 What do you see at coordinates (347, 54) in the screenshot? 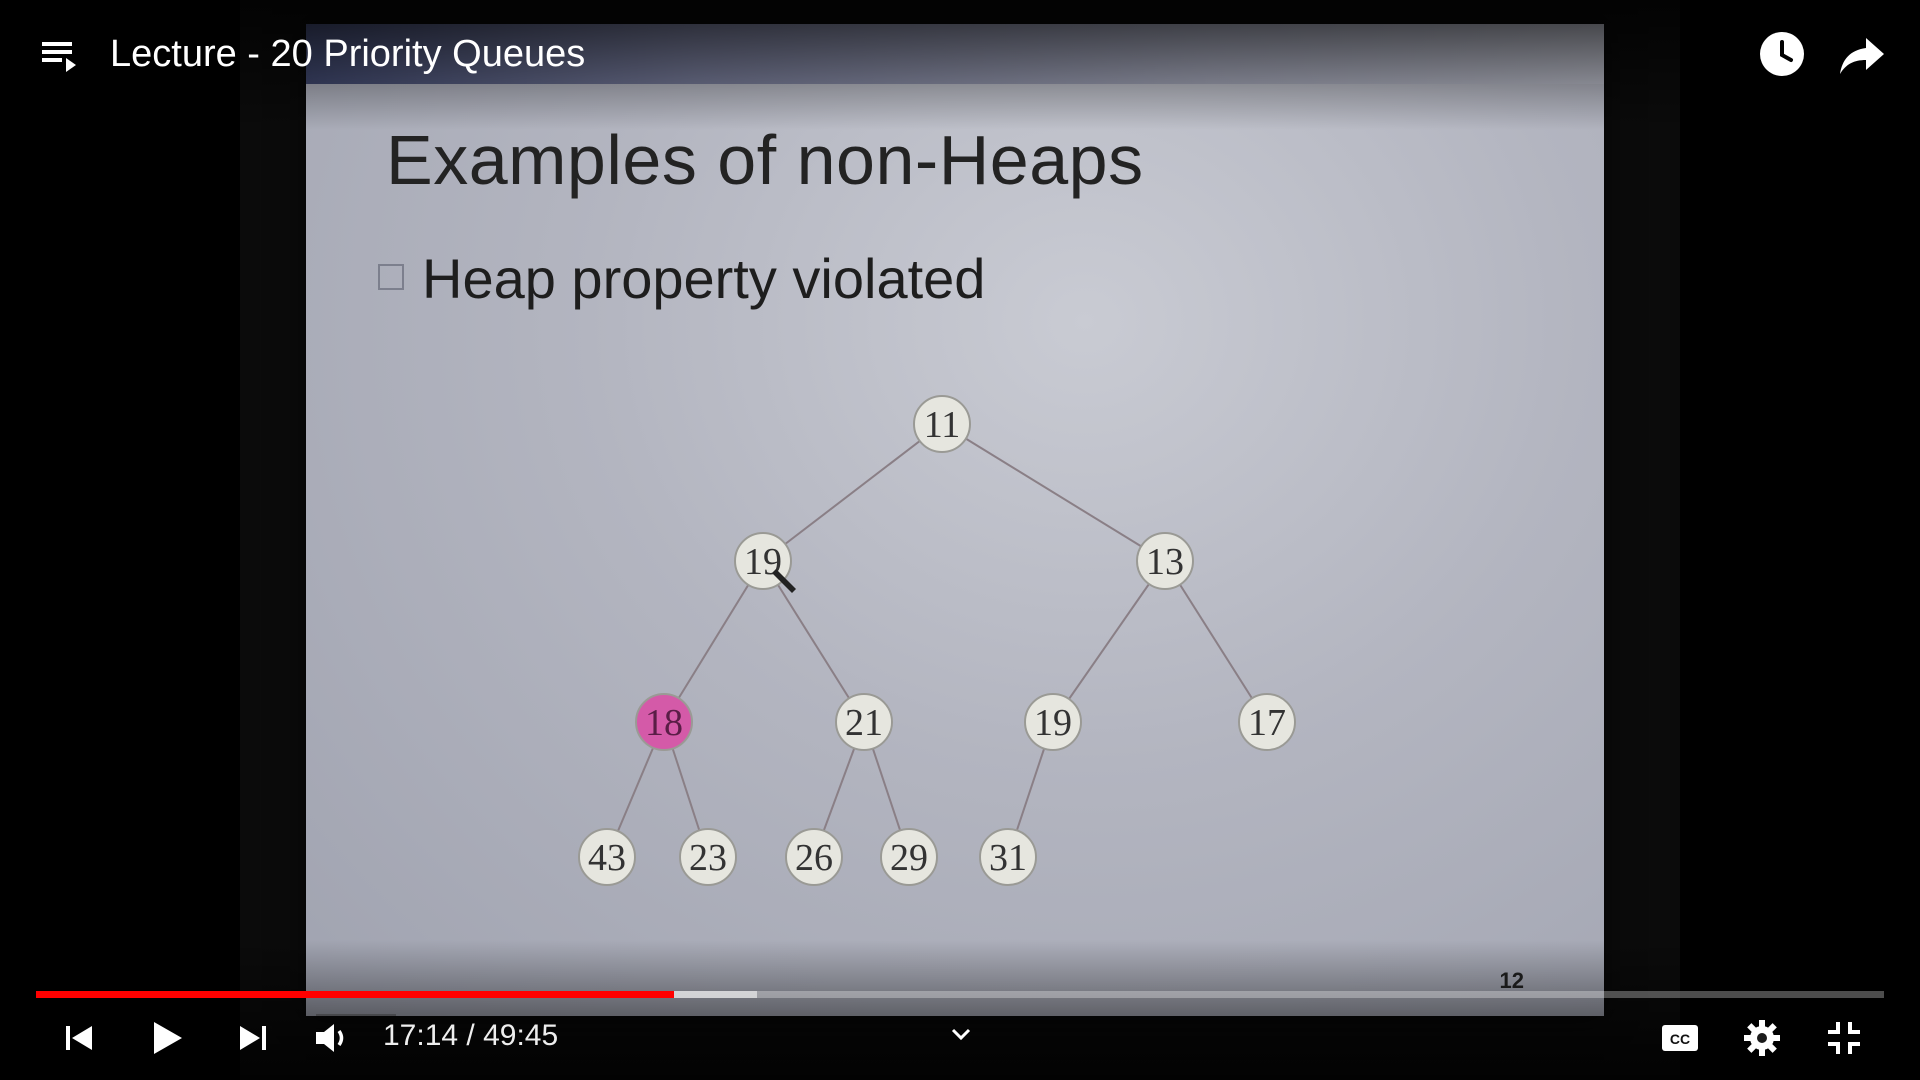
I see `video-title: Lecture - 20 Priority Queues` at bounding box center [347, 54].